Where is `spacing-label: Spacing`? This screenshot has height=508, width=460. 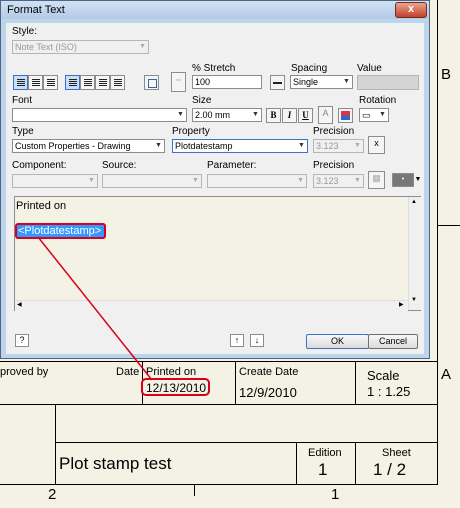 spacing-label: Spacing is located at coordinates (309, 68).